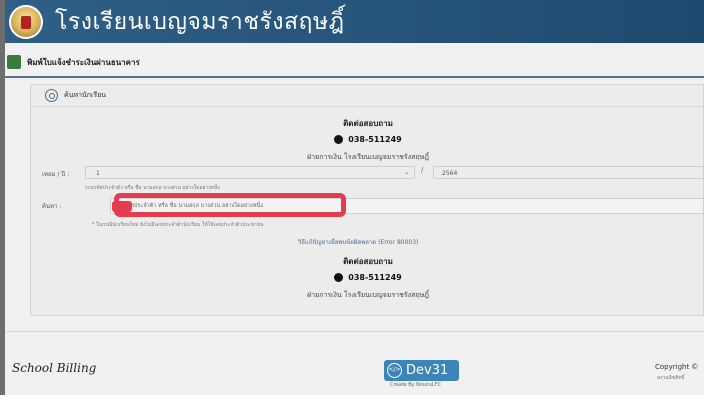 This screenshot has height=403, width=704. I want to click on dev-badge: </> Dev31, so click(421, 370).